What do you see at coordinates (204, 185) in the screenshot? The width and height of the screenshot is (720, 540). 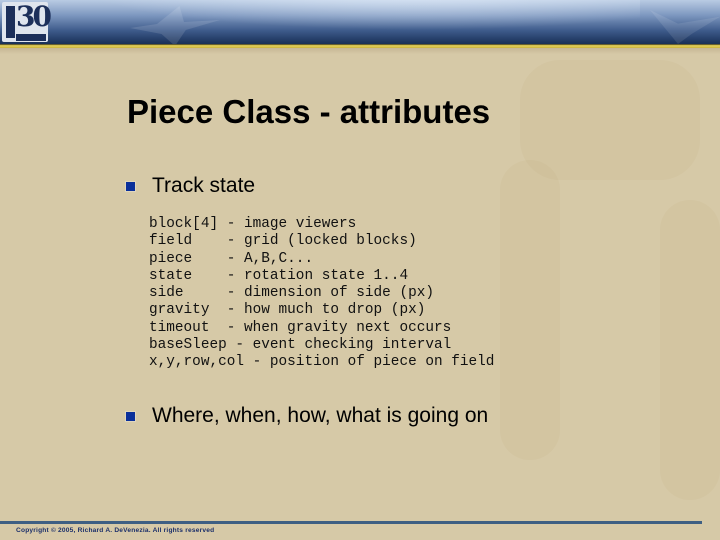 I see `bullet-text: Track state` at bounding box center [204, 185].